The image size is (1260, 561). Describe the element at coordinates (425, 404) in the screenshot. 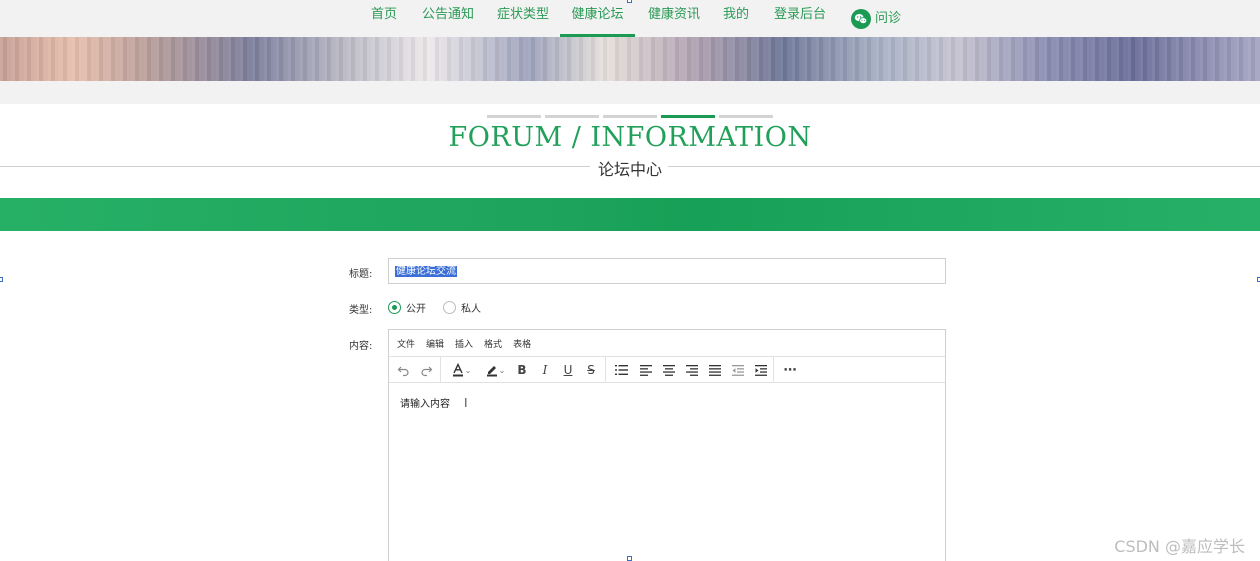

I see `editor-placeholder: 请输入内容` at that location.